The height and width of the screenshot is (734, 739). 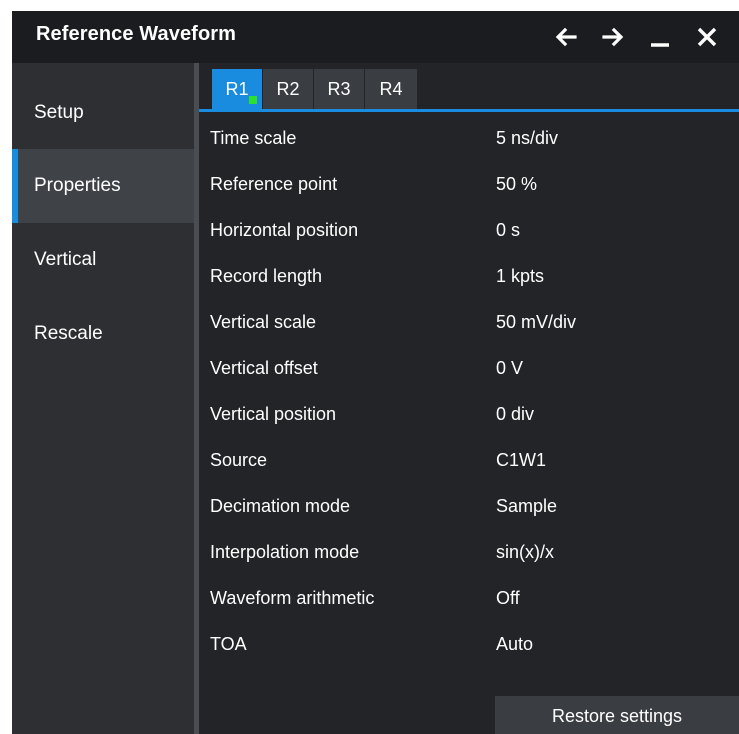 What do you see at coordinates (469, 553) in the screenshot?
I see `property-row-interpolation-mode: Interpolation mode sin(x)/x` at bounding box center [469, 553].